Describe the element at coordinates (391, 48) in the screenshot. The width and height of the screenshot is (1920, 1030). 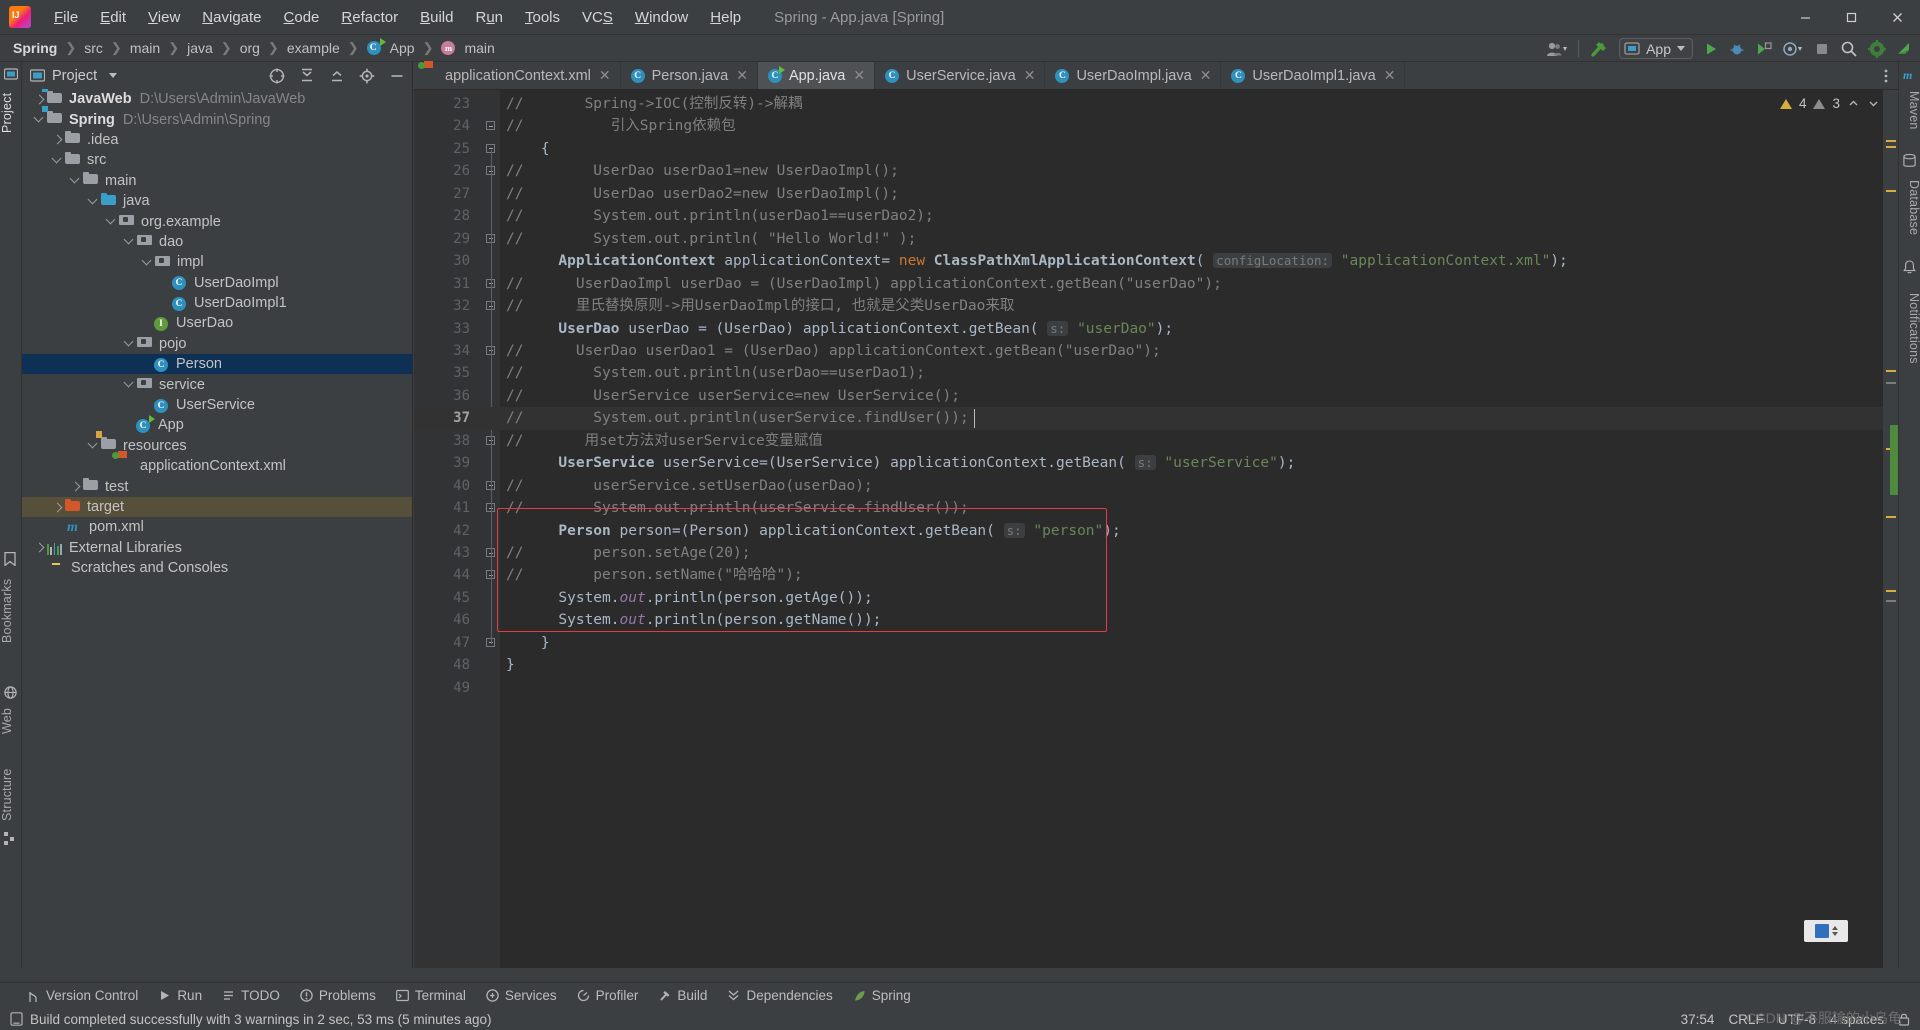
I see `breadcrumb-item-app: C App` at that location.